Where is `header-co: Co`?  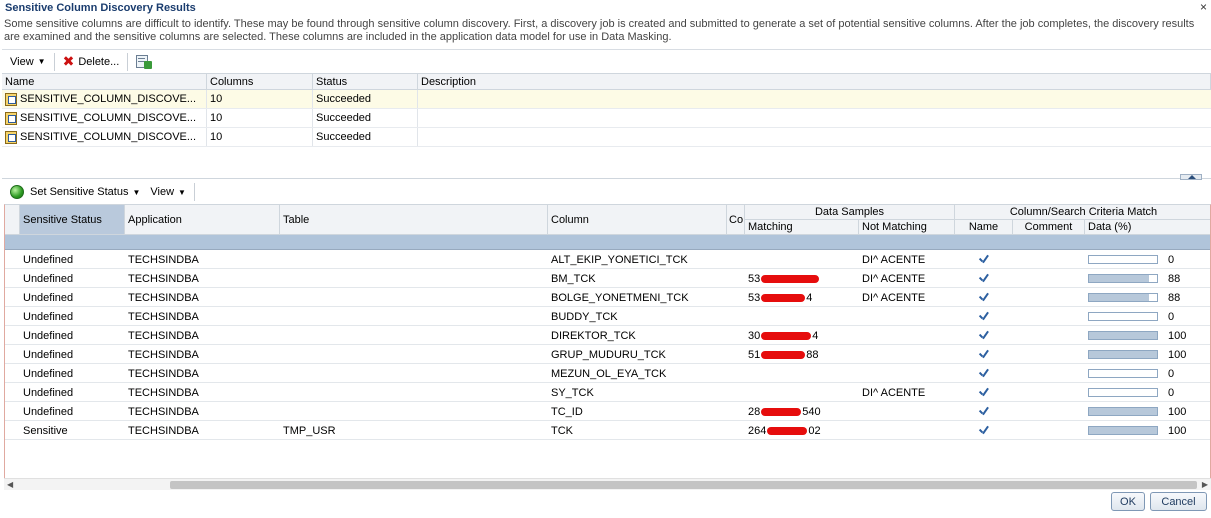
header-co: Co is located at coordinates (736, 220).